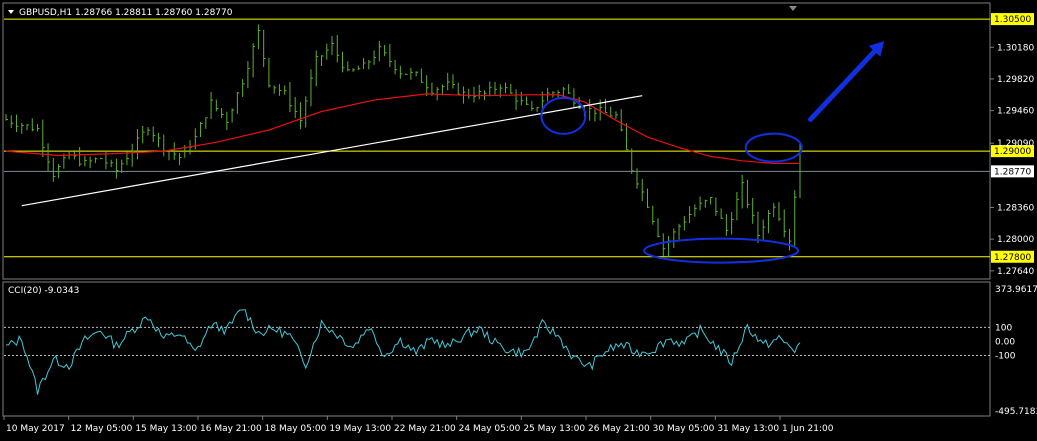 Image resolution: width=1037 pixels, height=441 pixels. What do you see at coordinates (1015, 144) in the screenshot?
I see `price-tick-label: 1.29090` at bounding box center [1015, 144].